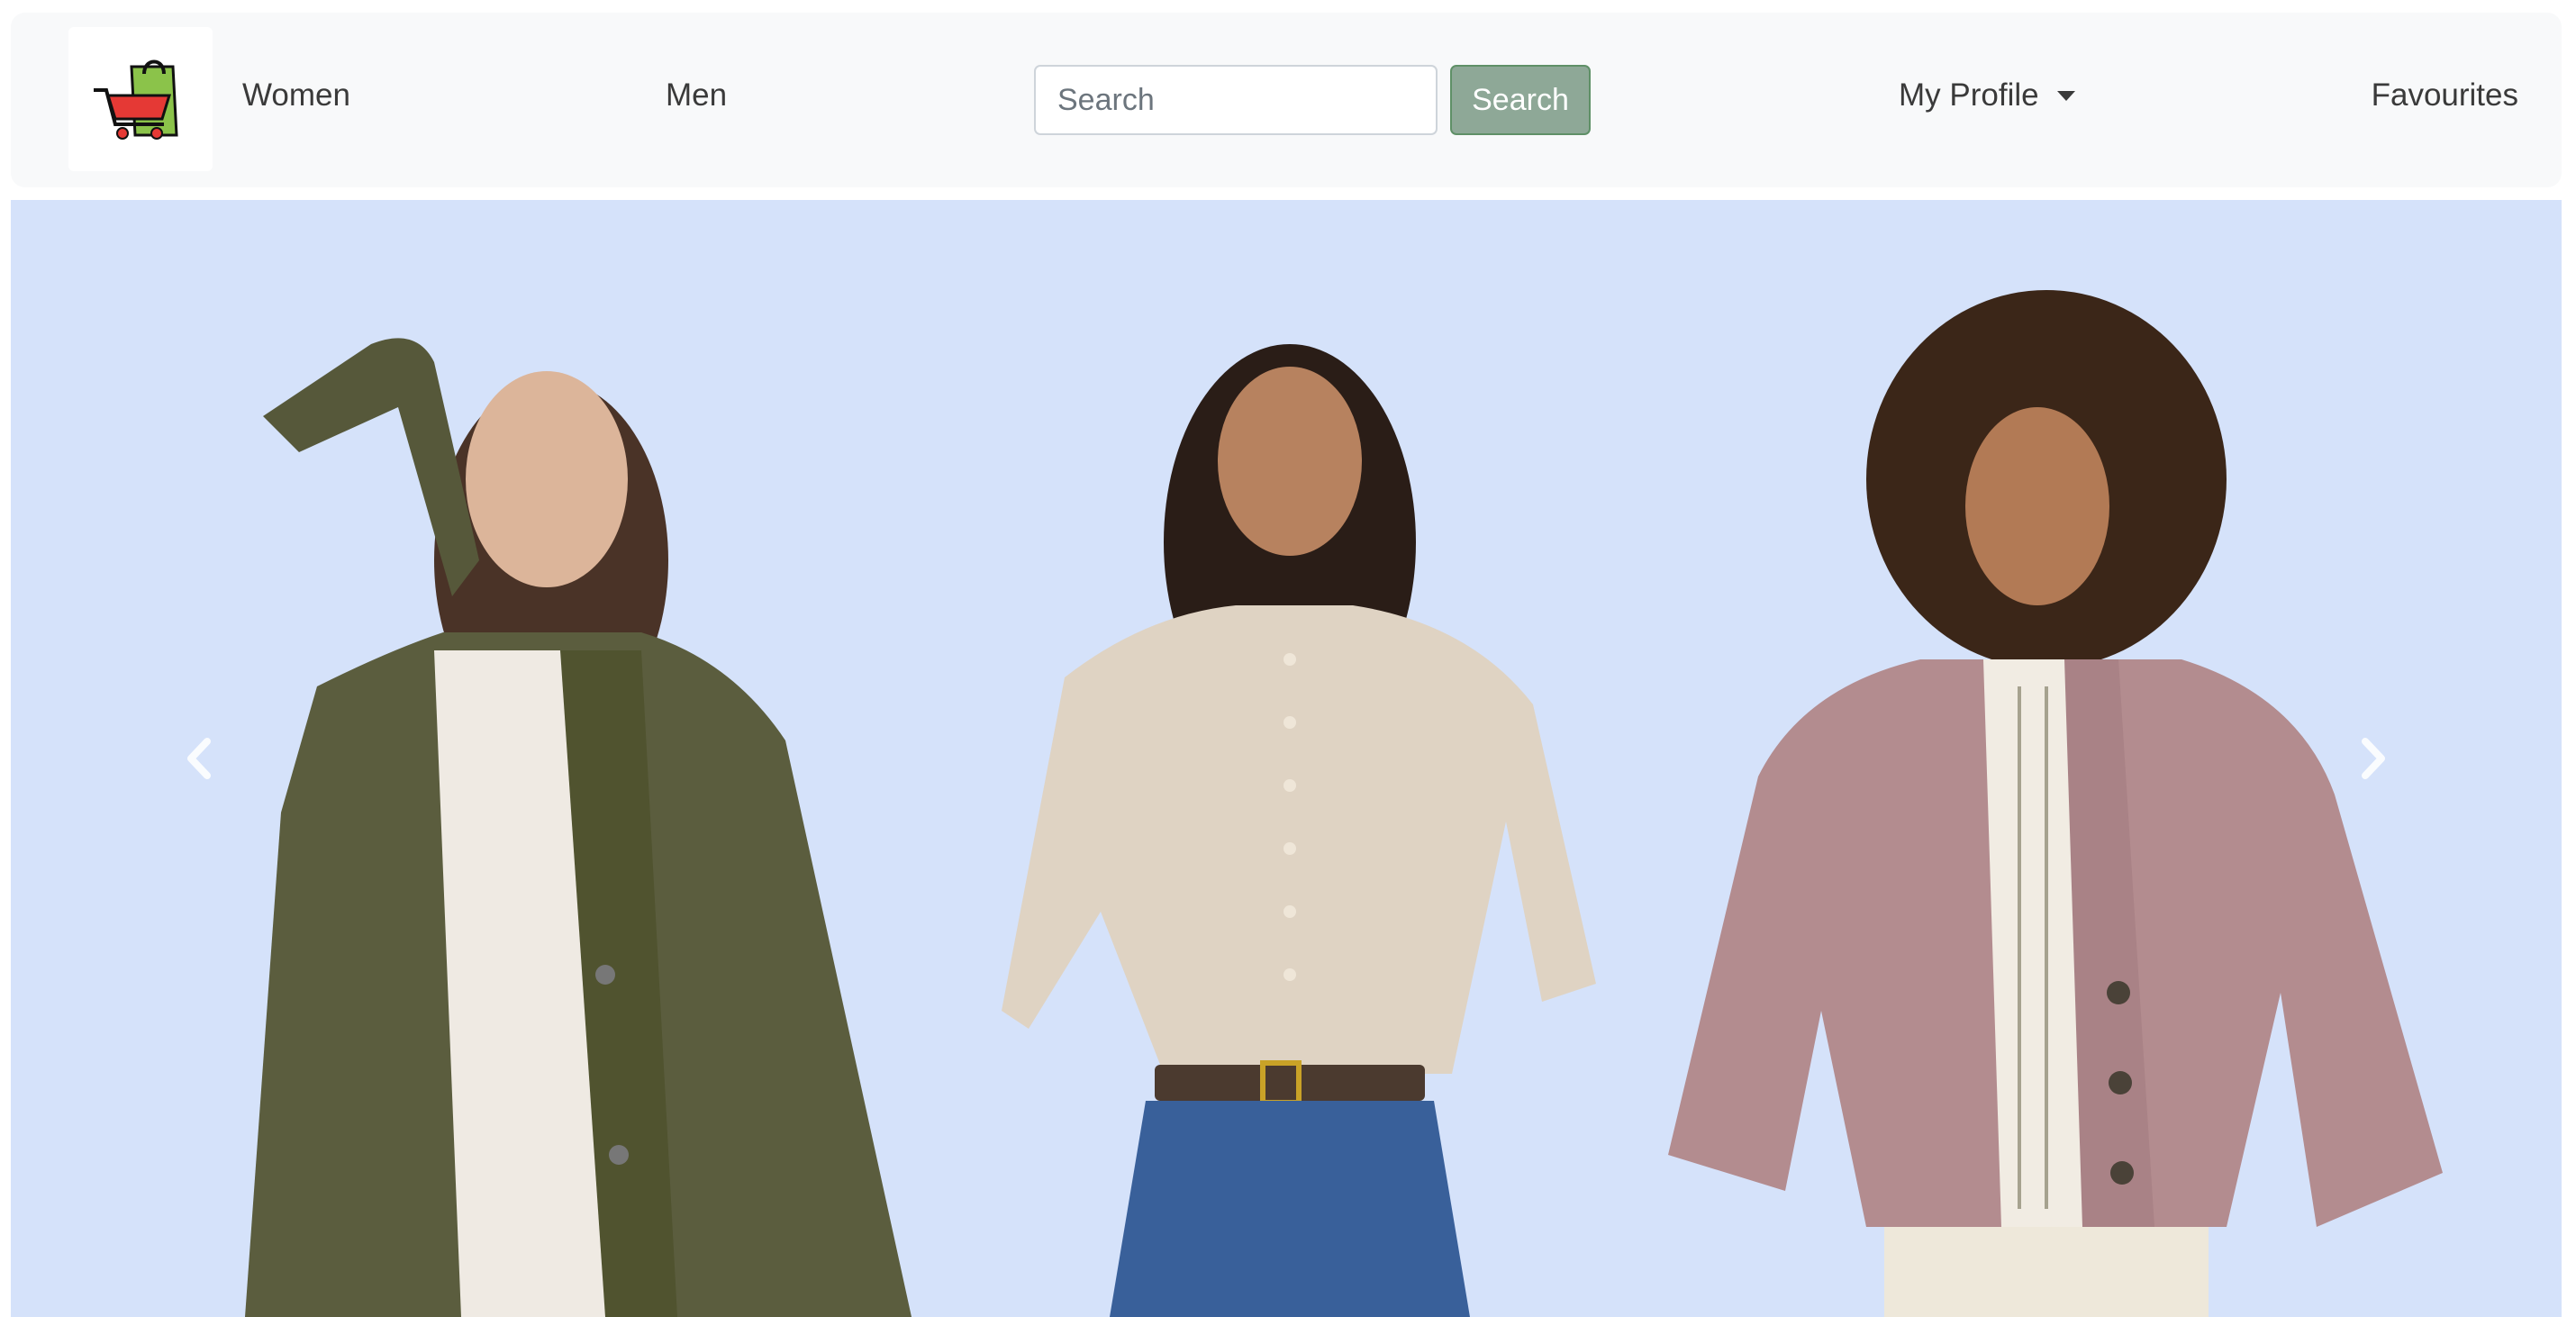 This screenshot has height=1317, width=2576. I want to click on chevron-left-icon, so click(199, 758).